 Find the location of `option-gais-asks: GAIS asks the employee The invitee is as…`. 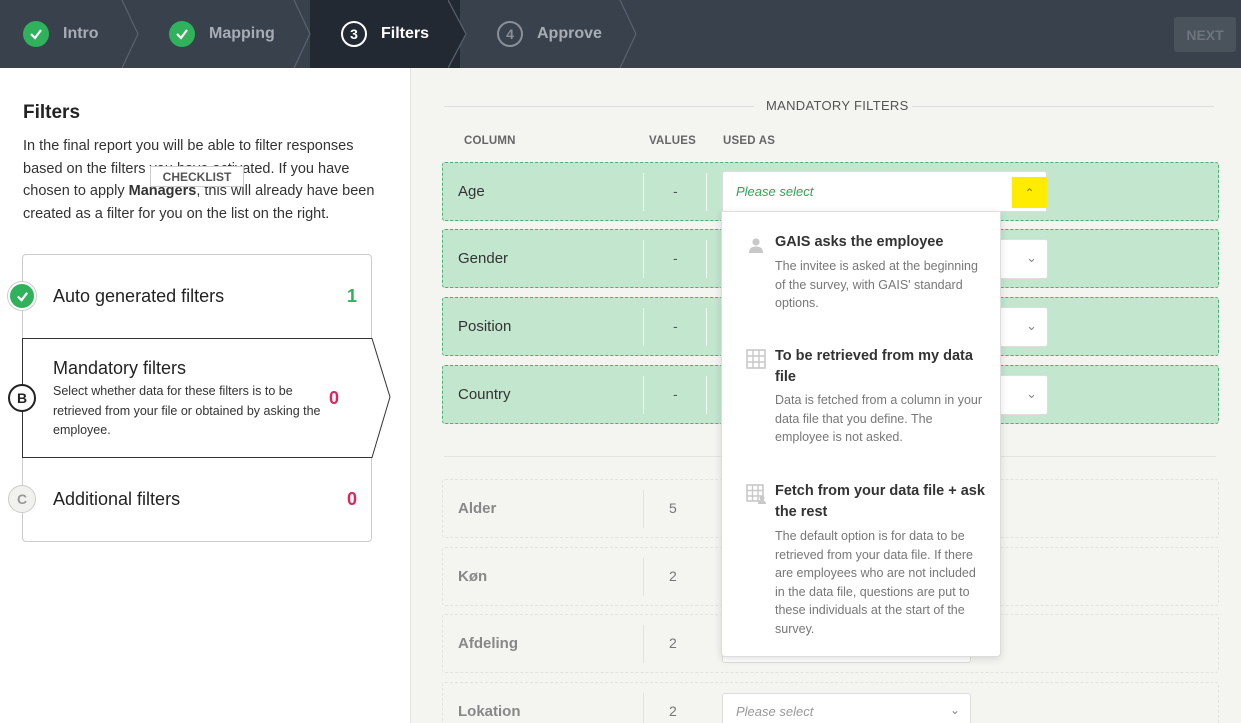

option-gais-asks: GAIS asks the employee The invitee is as… is located at coordinates (862, 282).